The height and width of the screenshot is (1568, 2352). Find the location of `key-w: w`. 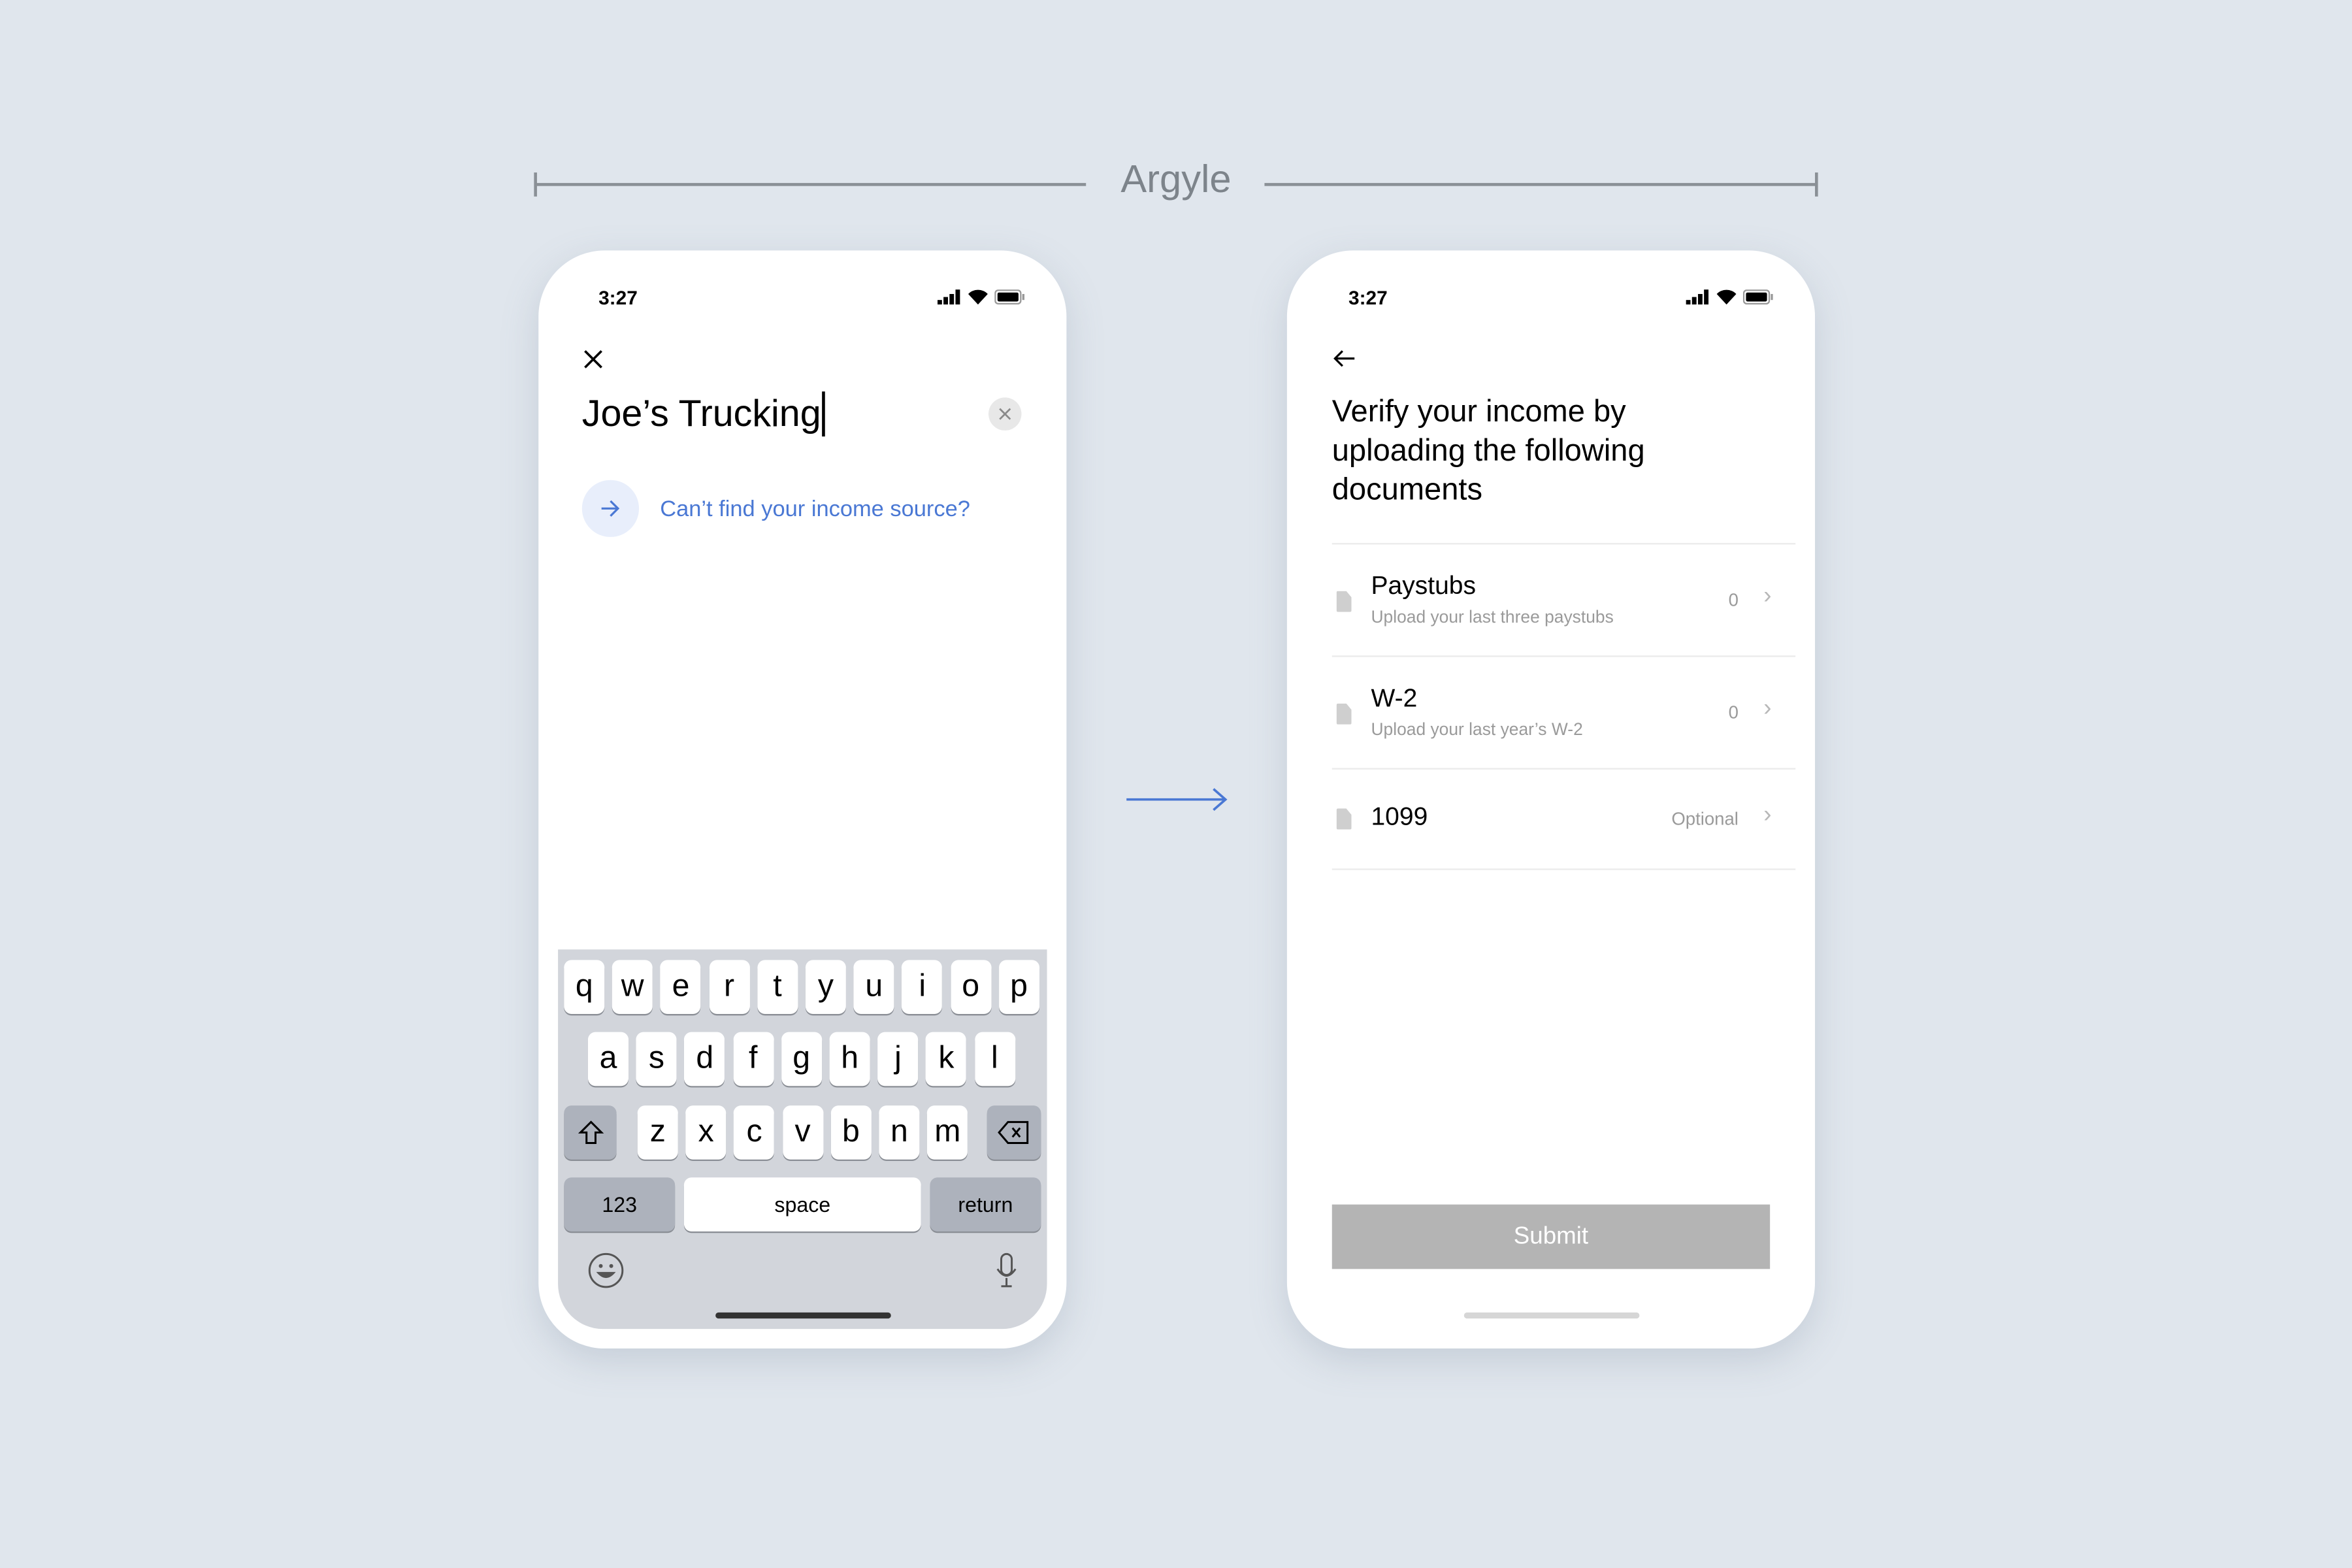

key-w: w is located at coordinates (632, 987).